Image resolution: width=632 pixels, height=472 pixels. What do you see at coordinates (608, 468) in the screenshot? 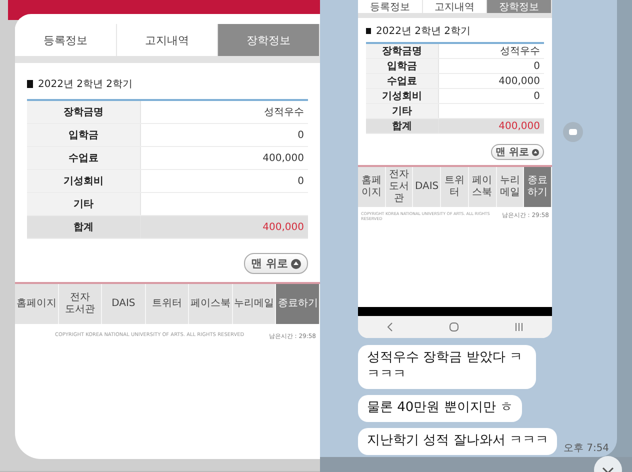
I see `chevron-down-icon` at bounding box center [608, 468].